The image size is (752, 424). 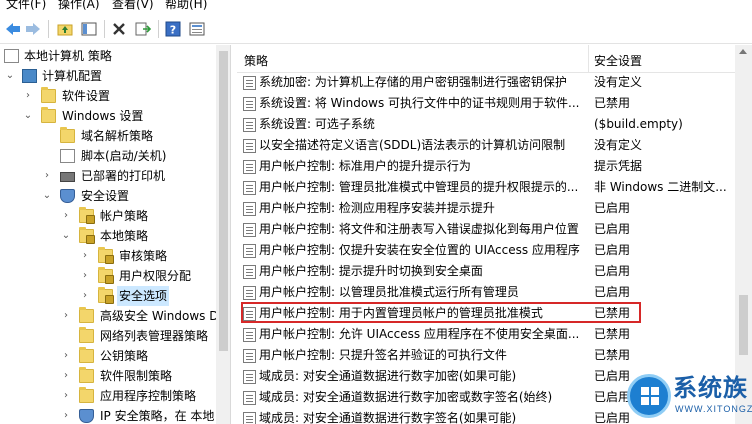 I want to click on tree-item-network-list-manager: 网络列表管理器策略, so click(x=108, y=336).